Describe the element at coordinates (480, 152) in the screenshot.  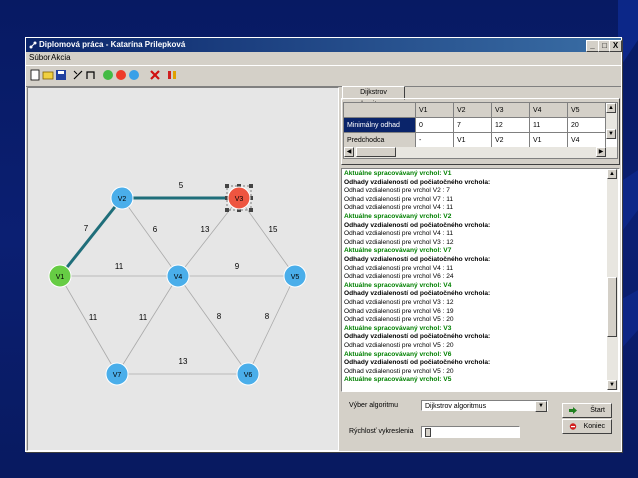
I see `table-horizontal-scrollbar: ◀ ▶` at that location.